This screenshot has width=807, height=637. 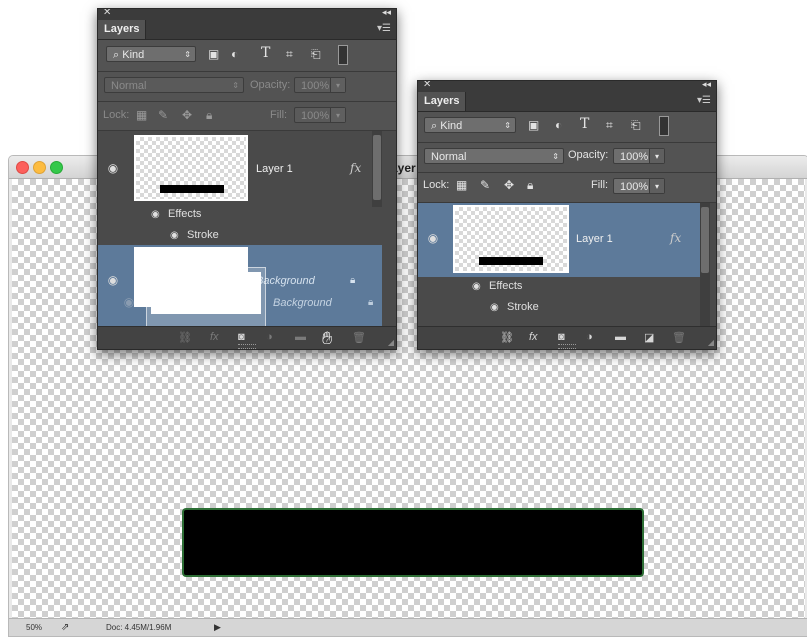 I want to click on search-icon: ⌕, so click(x=434, y=126).